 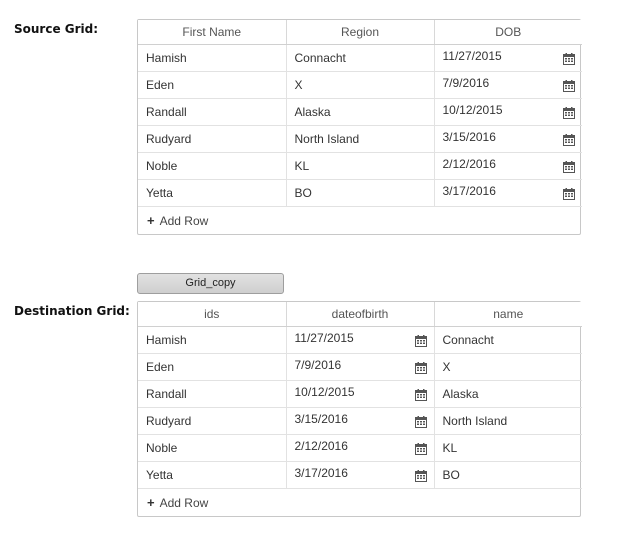 I want to click on cell-dob: 11/27/2015, so click(x=508, y=58).